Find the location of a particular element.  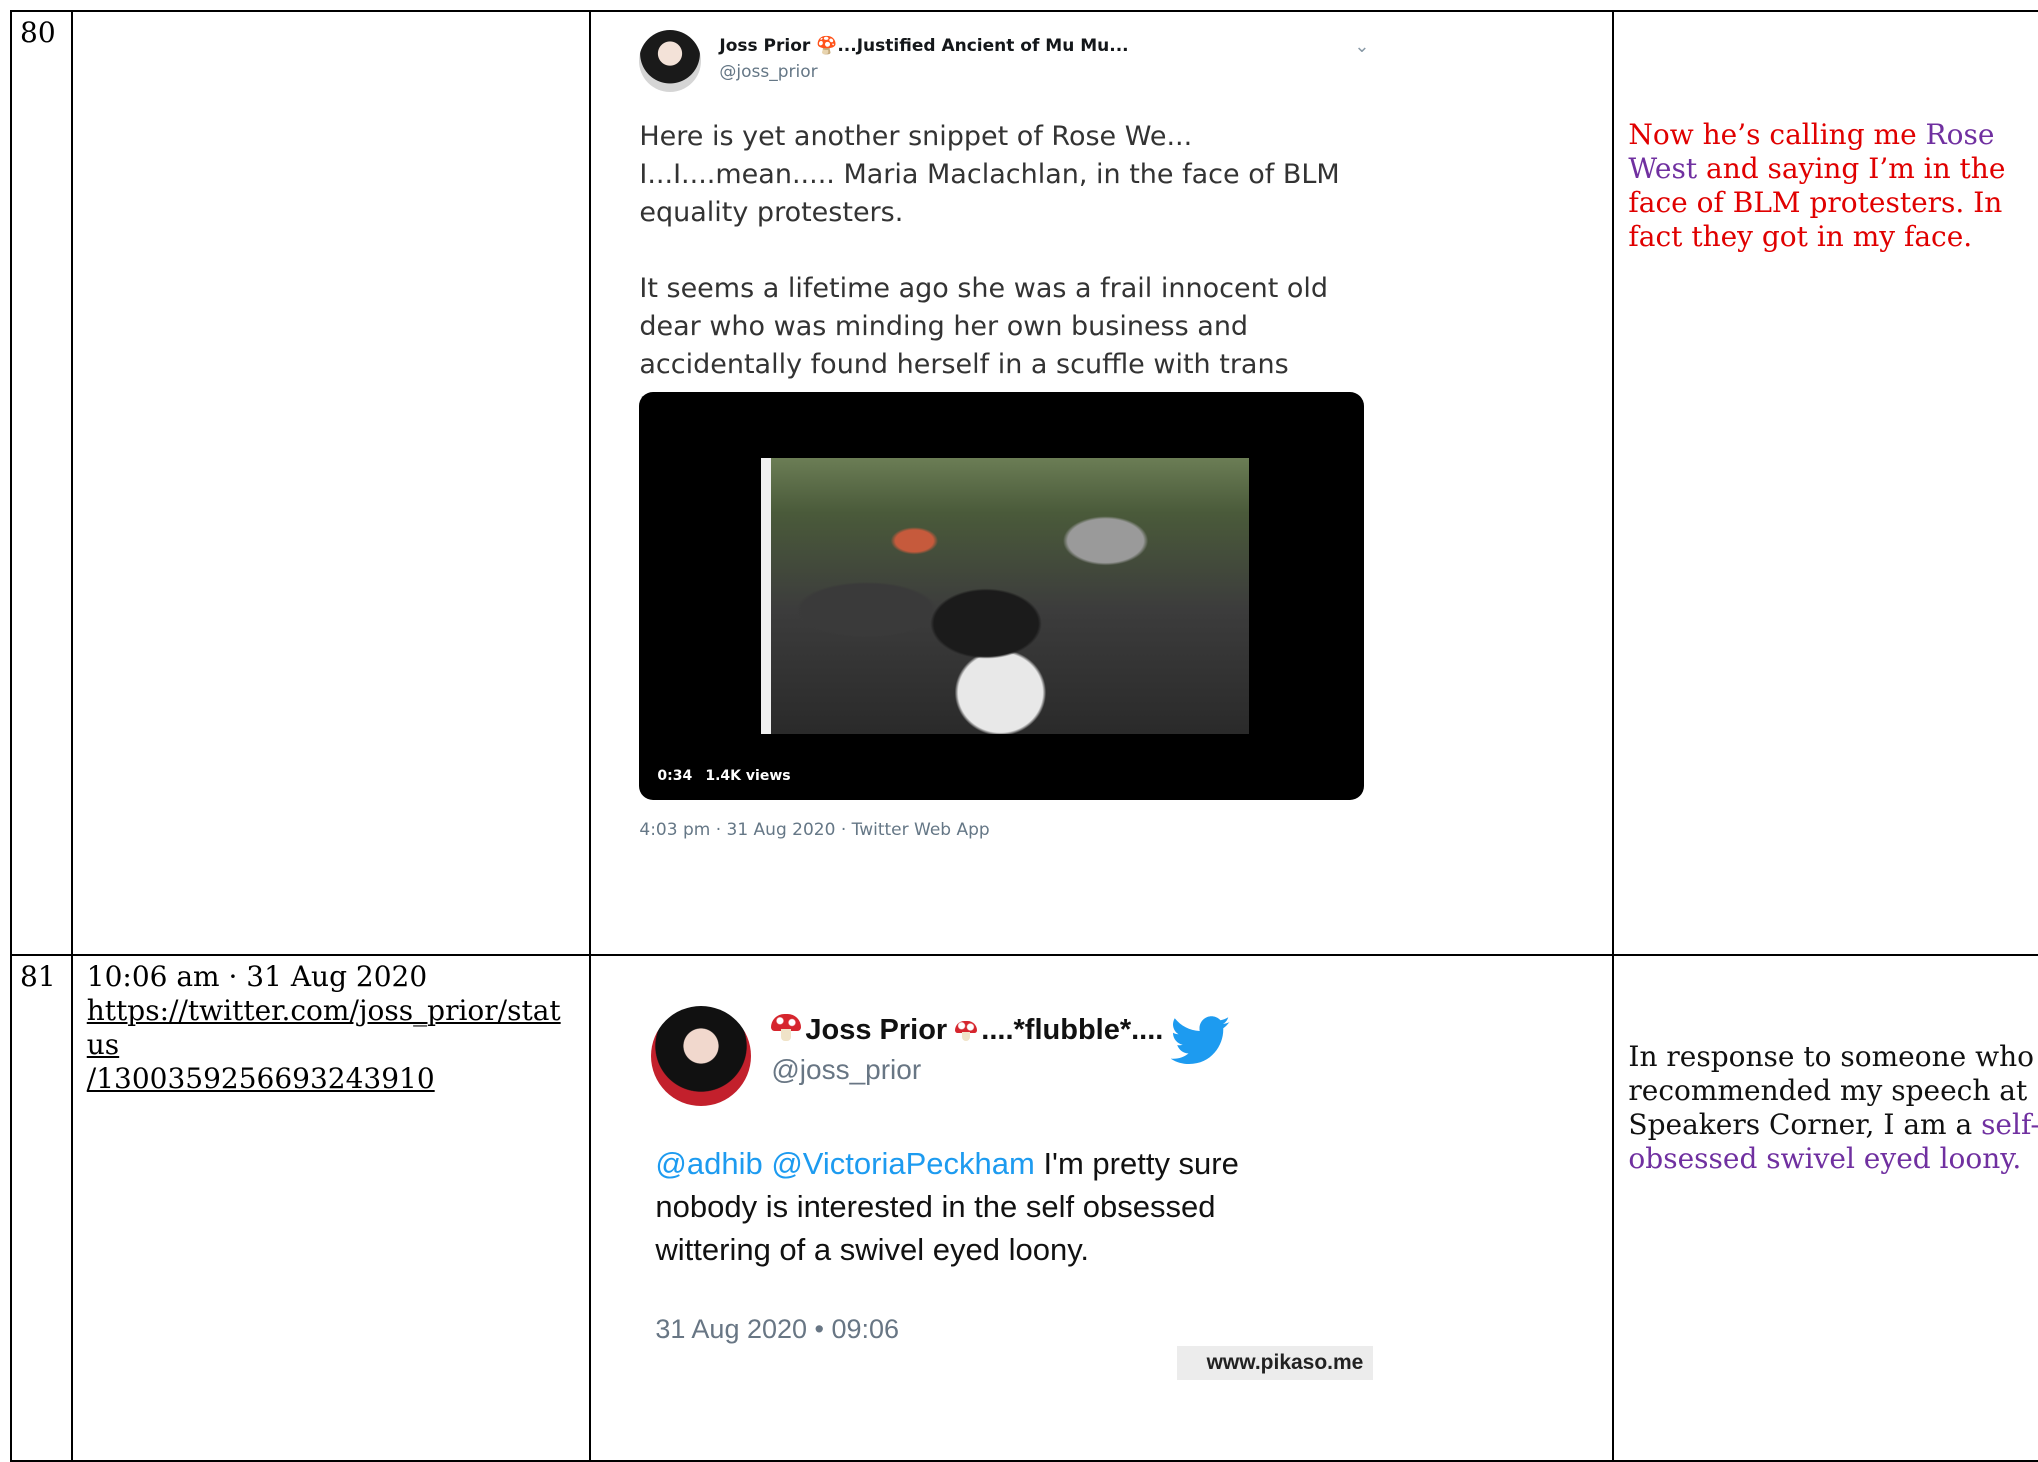

tweet-name-text: Joss Prior is located at coordinates (876, 1030).